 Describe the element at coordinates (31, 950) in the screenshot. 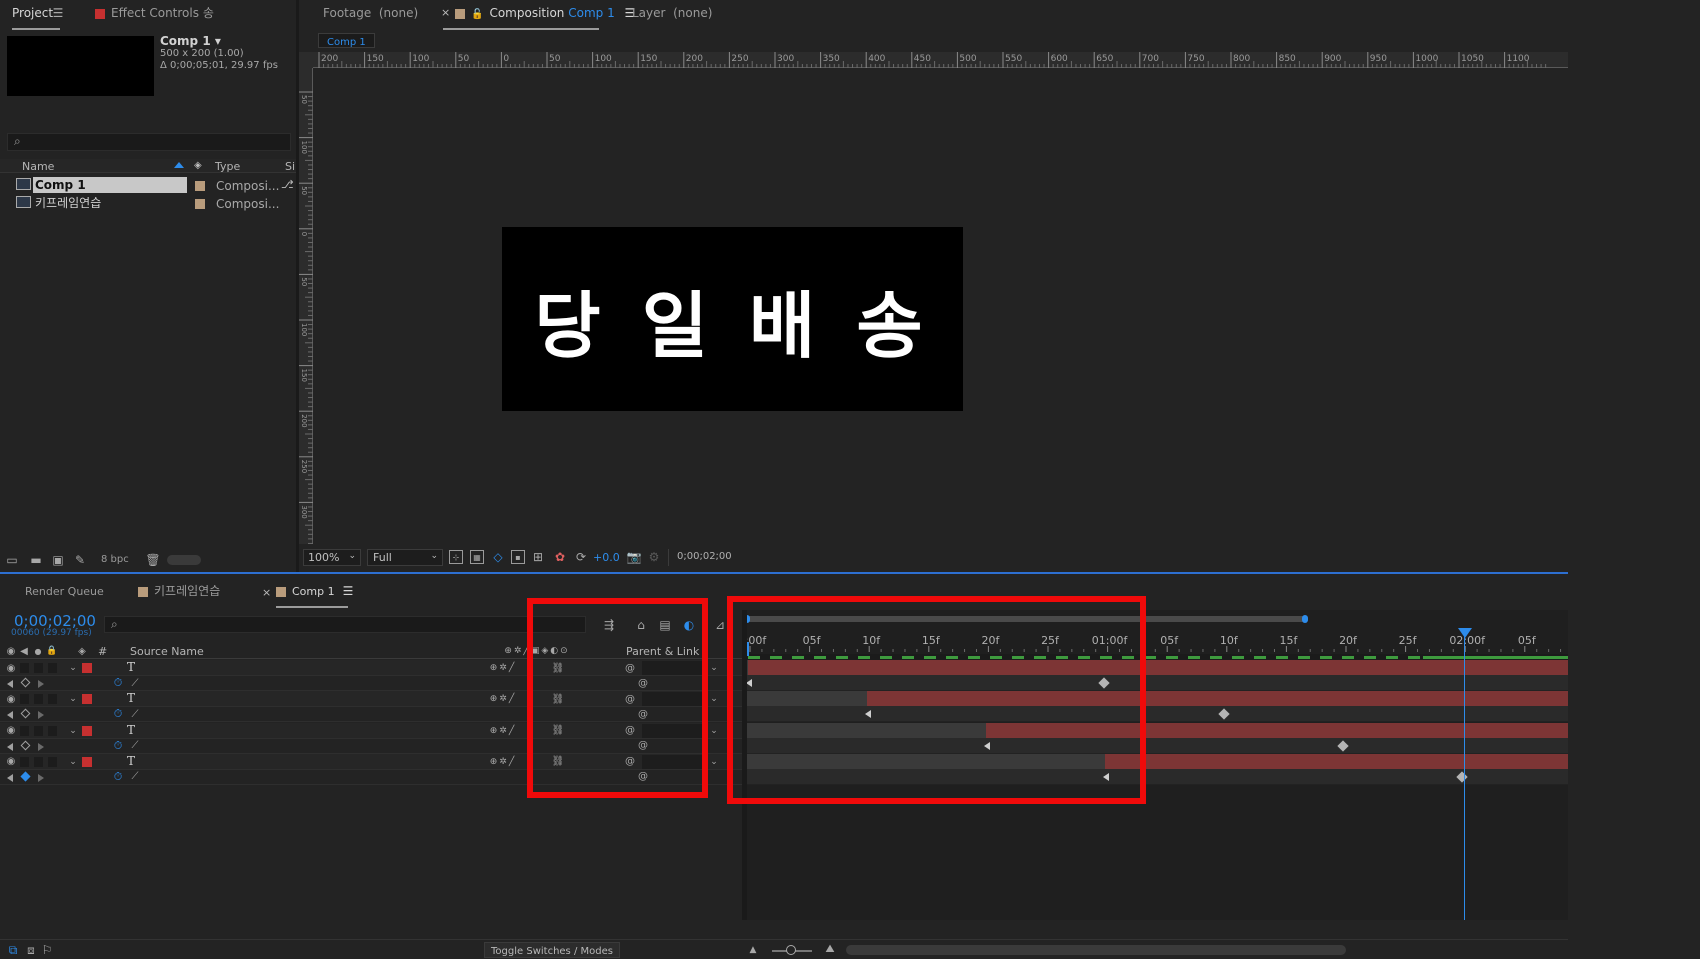

I see `expand-panes-icon: ⧈` at that location.